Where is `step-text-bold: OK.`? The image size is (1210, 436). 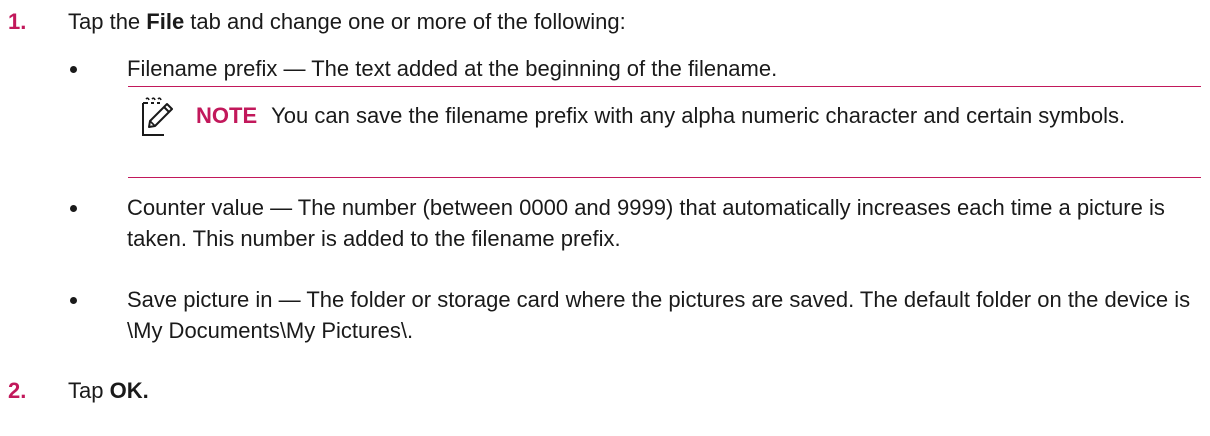
step-text-bold: OK. is located at coordinates (129, 390).